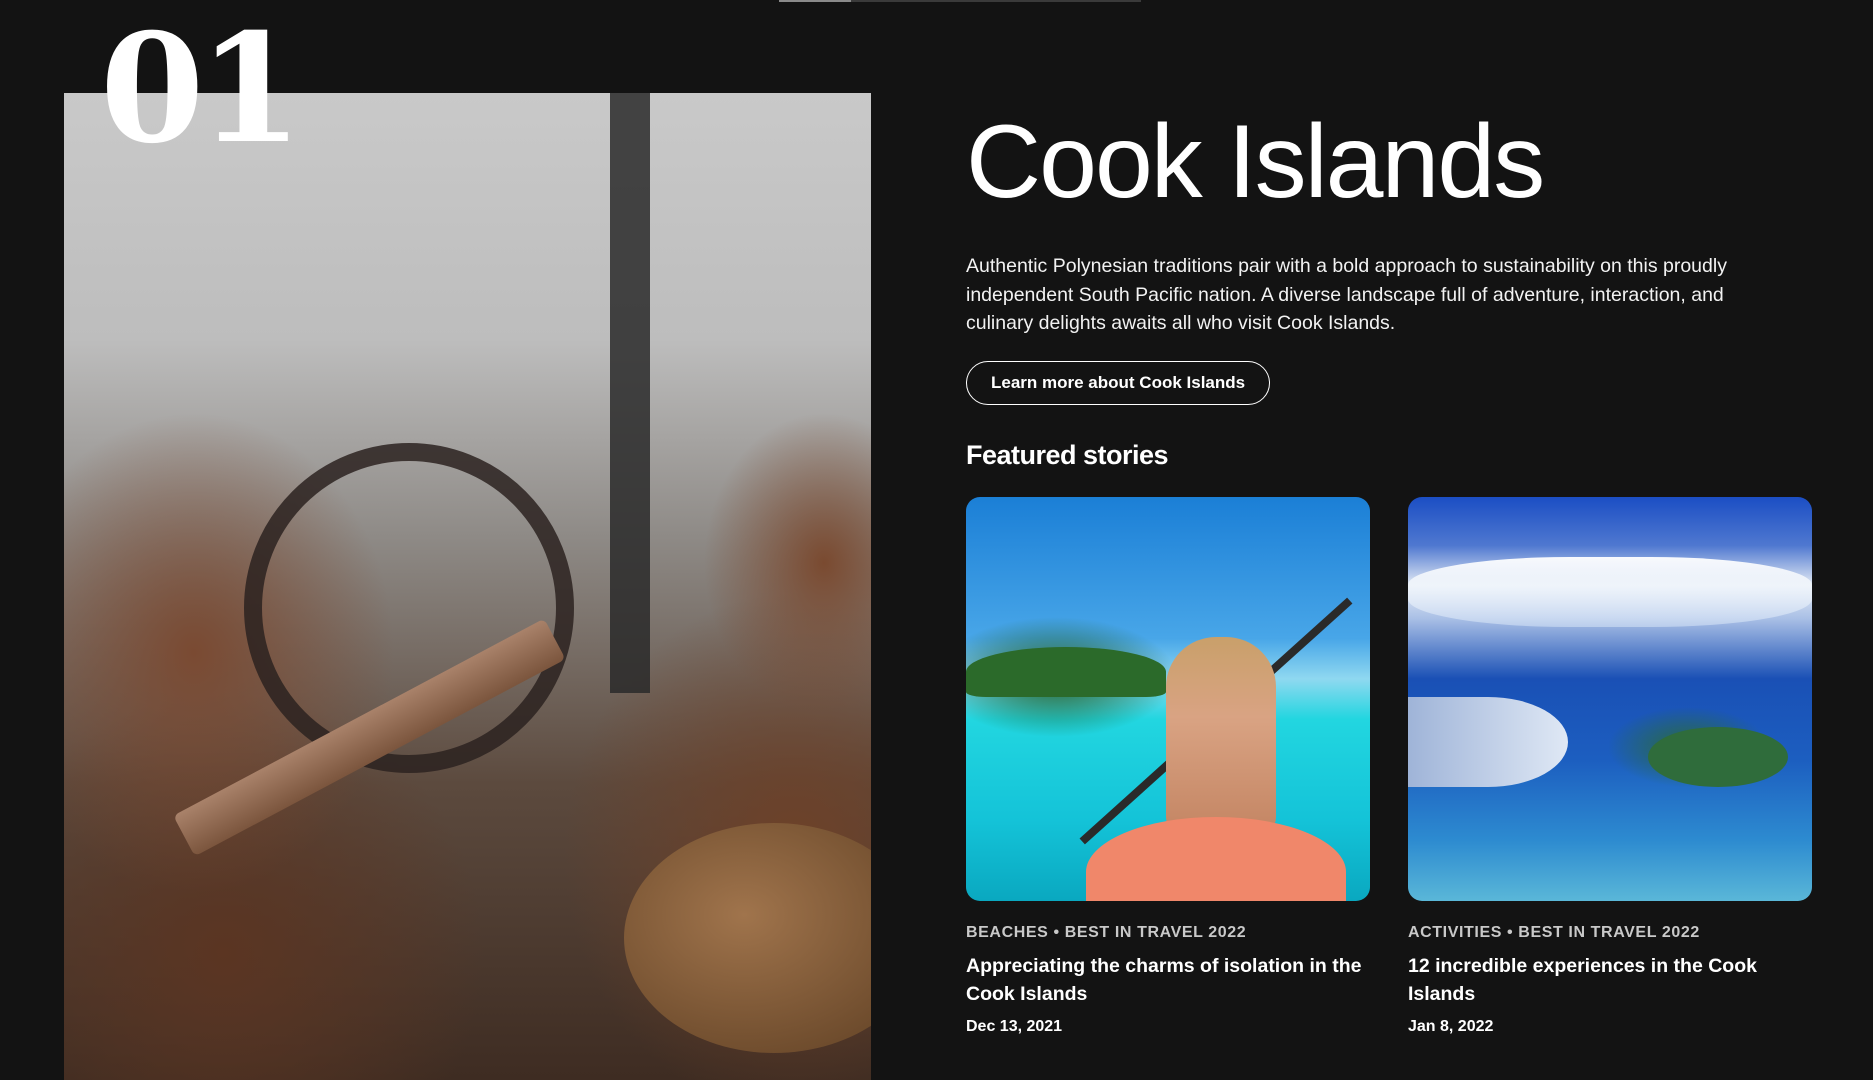 Image resolution: width=1873 pixels, height=1080 pixels. What do you see at coordinates (1488, 742) in the screenshot?
I see `aerial-wing-shape` at bounding box center [1488, 742].